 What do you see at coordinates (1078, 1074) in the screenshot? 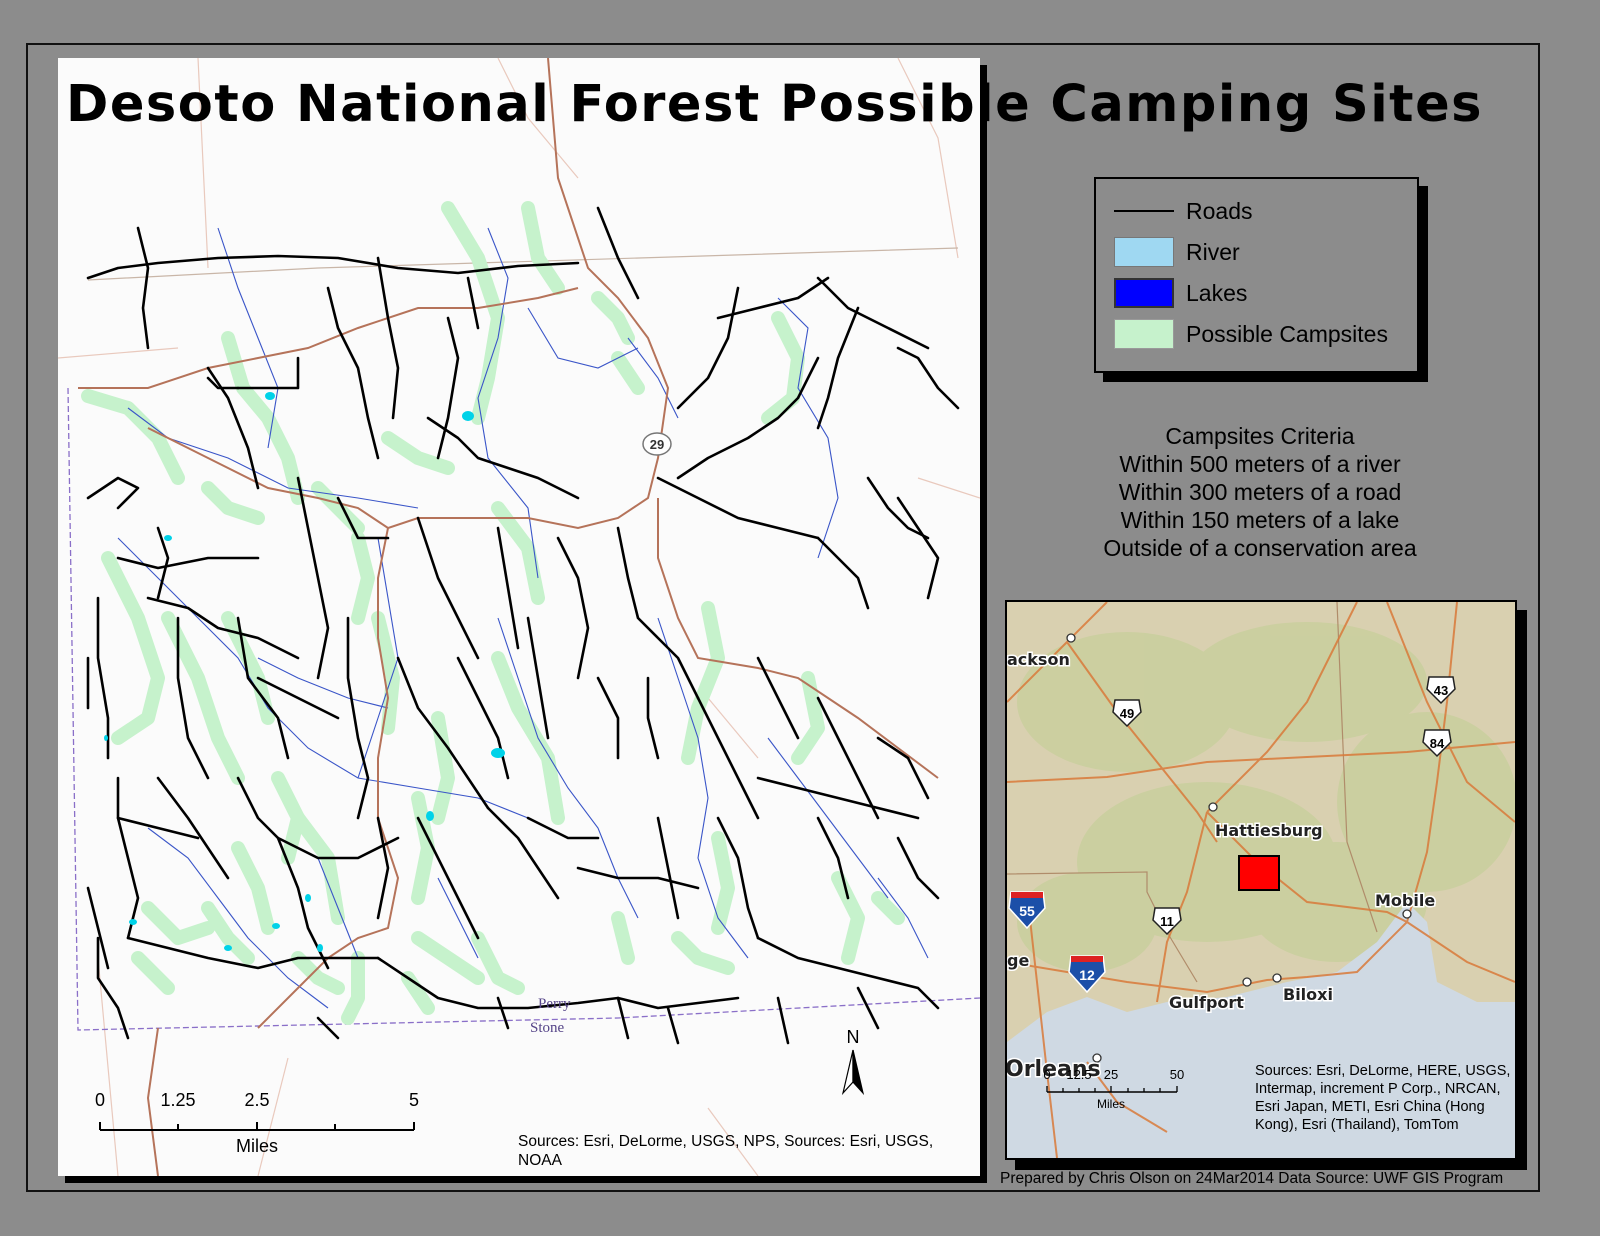
I see `svg-text: 12.5` at bounding box center [1078, 1074].